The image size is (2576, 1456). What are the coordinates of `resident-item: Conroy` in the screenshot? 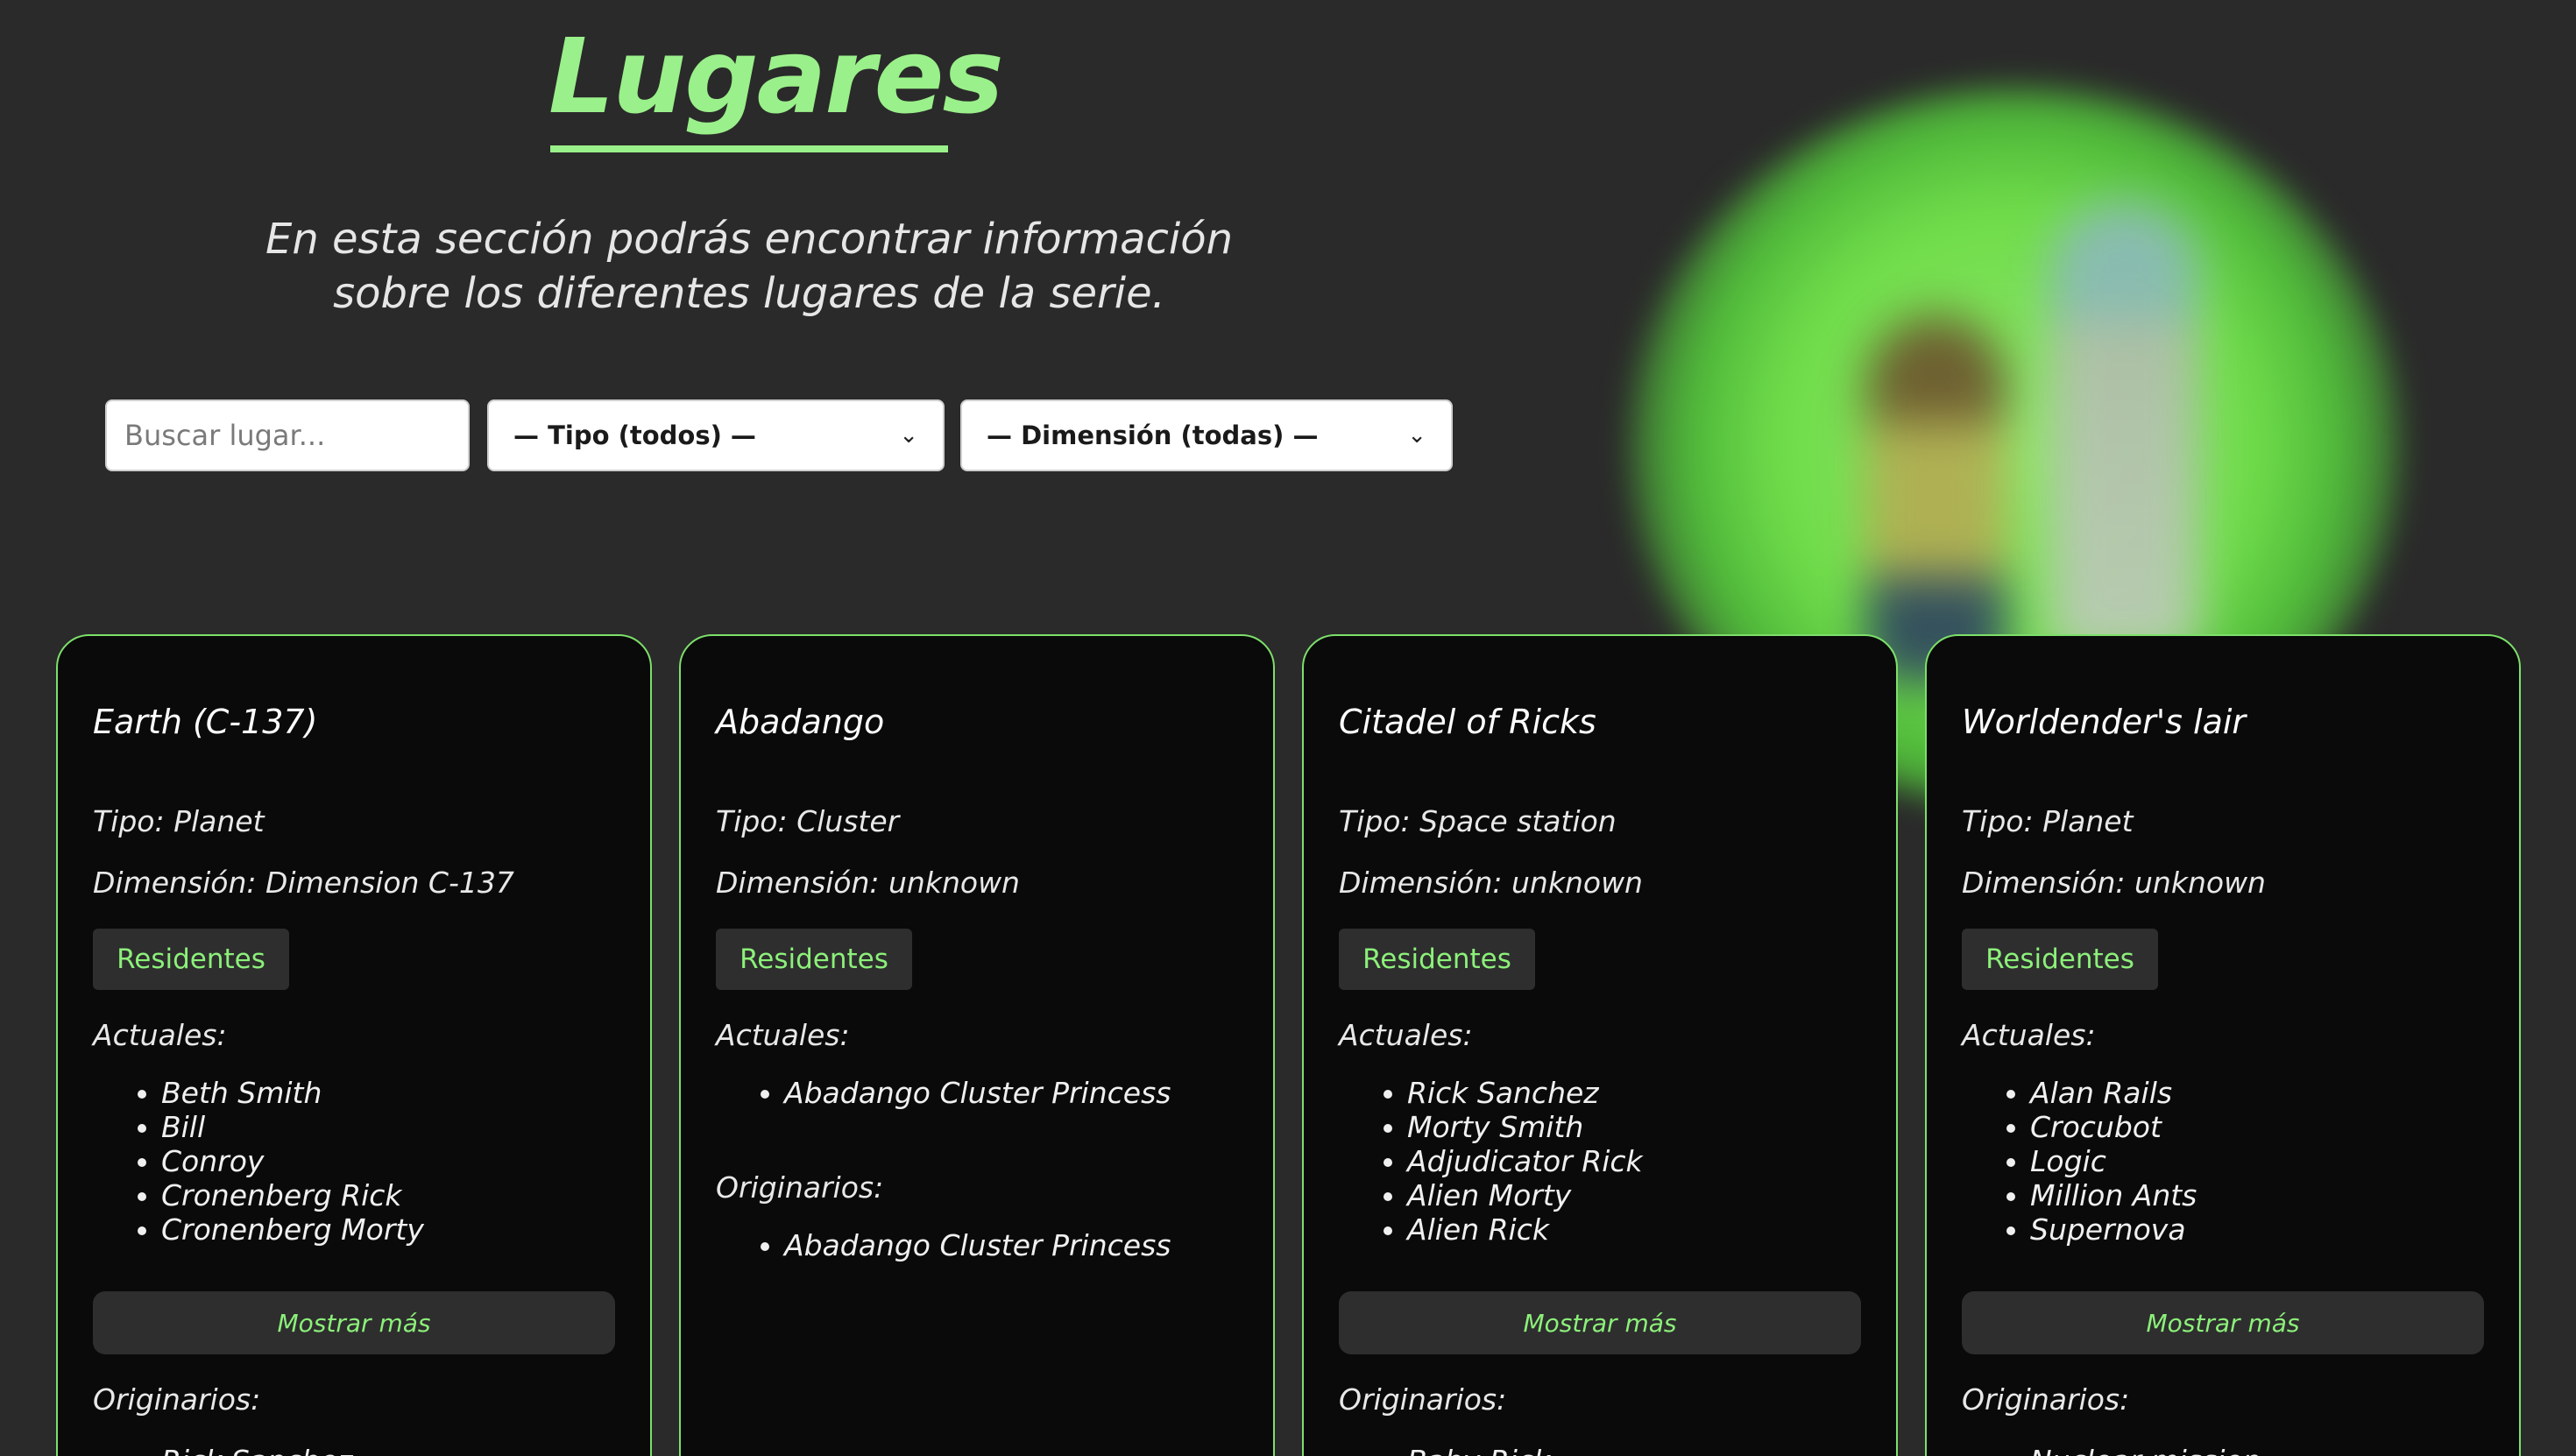 It's located at (292, 1161).